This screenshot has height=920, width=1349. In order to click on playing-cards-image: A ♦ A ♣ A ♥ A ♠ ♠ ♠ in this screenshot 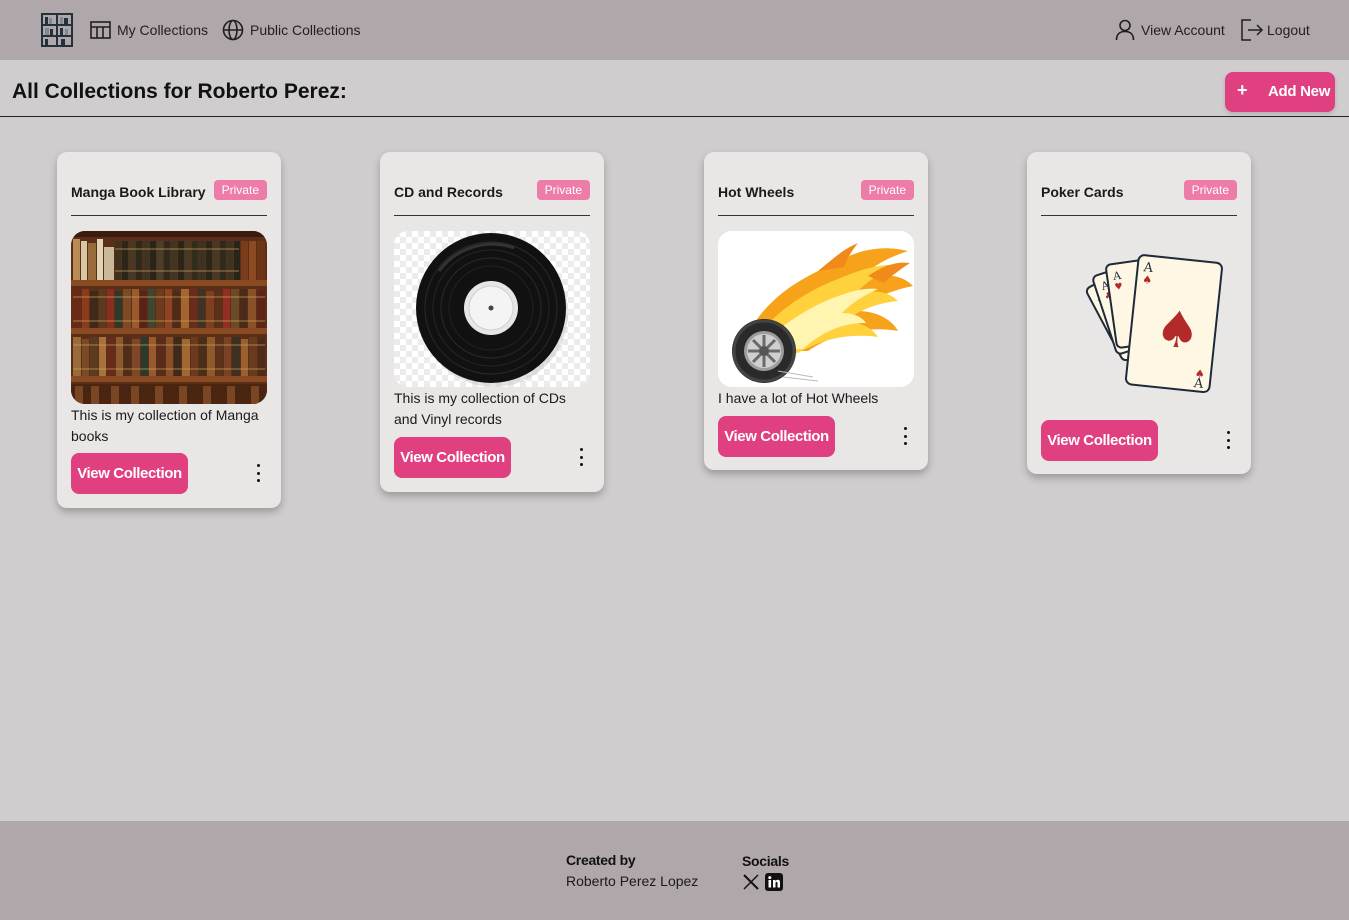, I will do `click(1139, 320)`.